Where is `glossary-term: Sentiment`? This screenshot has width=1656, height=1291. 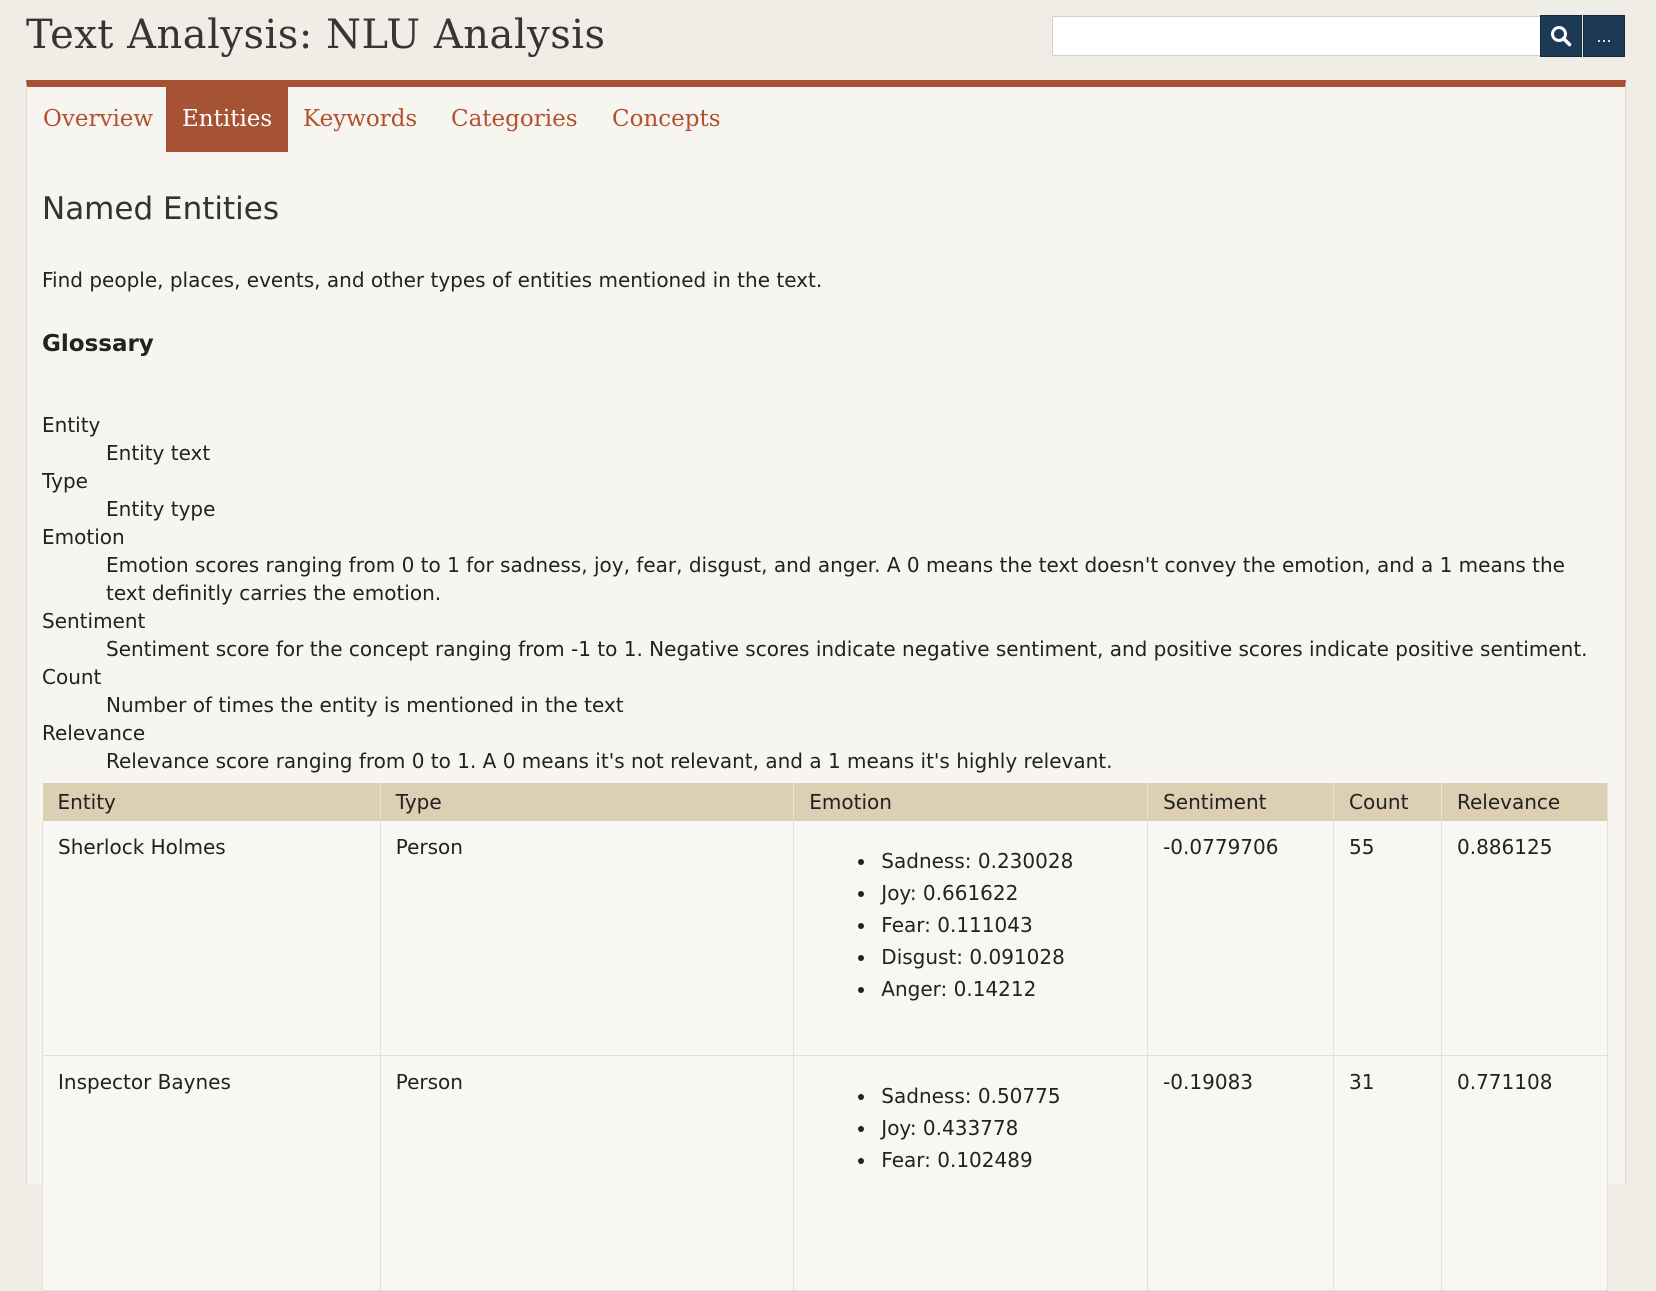
glossary-term: Sentiment is located at coordinates (94, 621).